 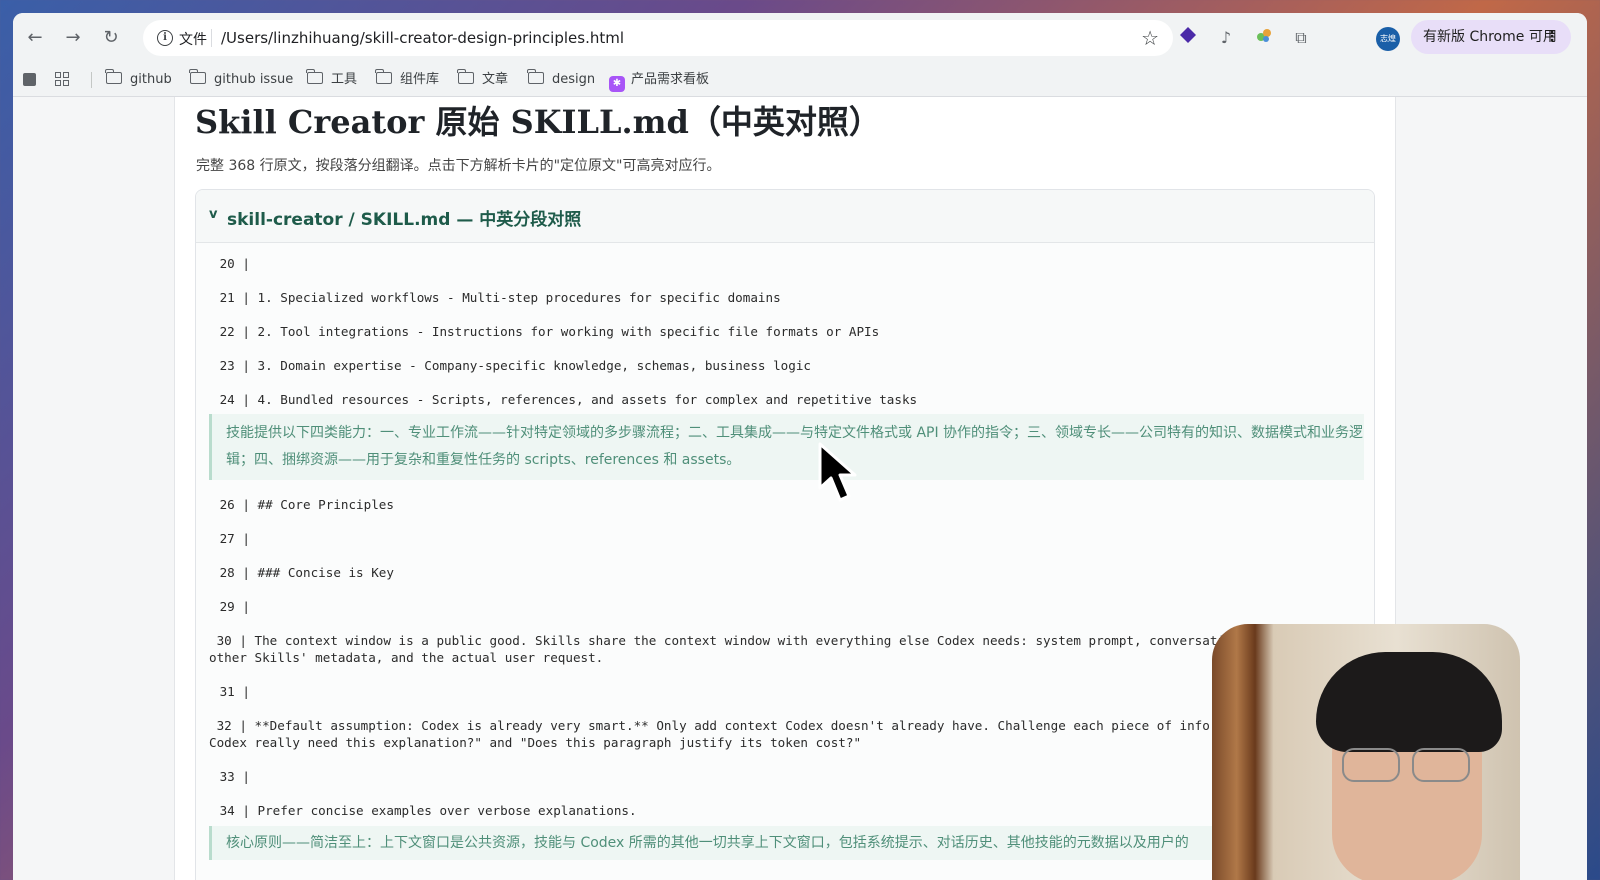 I want to click on extensions-puzzle-icon: ⧉, so click(x=1301, y=38).